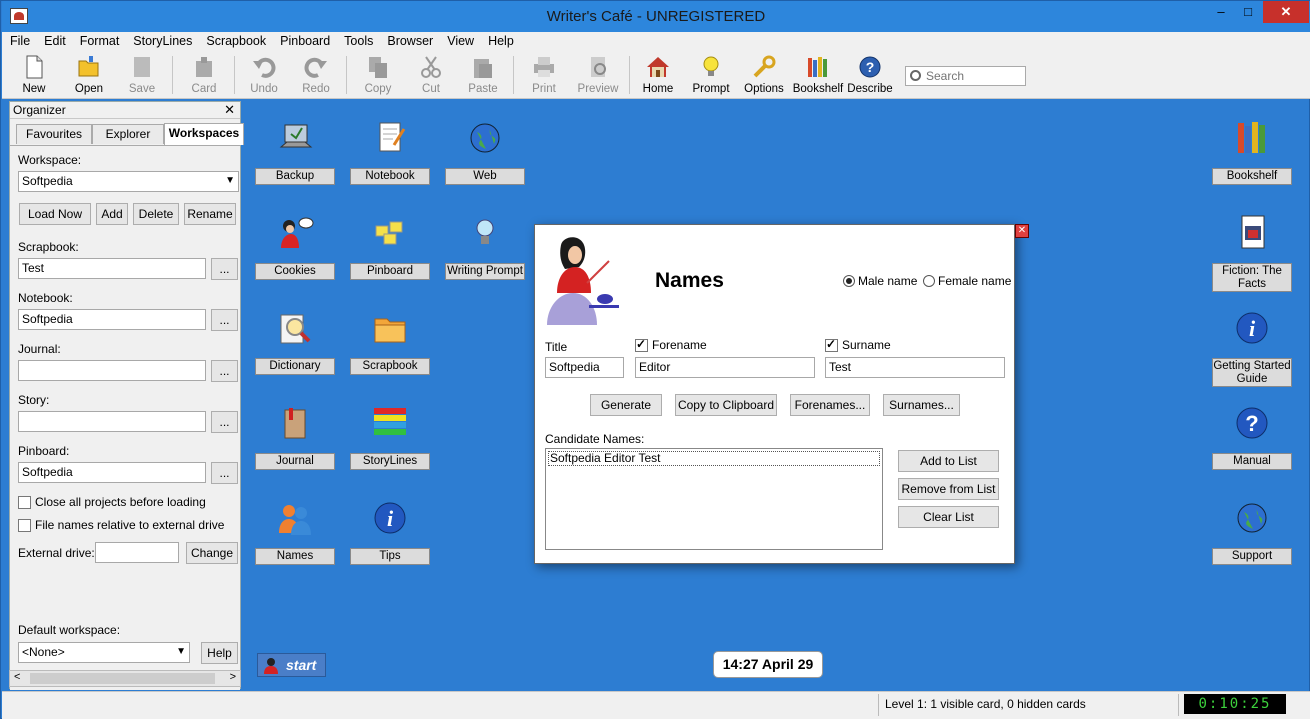 The height and width of the screenshot is (719, 1310). What do you see at coordinates (544, 76) in the screenshot?
I see `print-button: Print` at bounding box center [544, 76].